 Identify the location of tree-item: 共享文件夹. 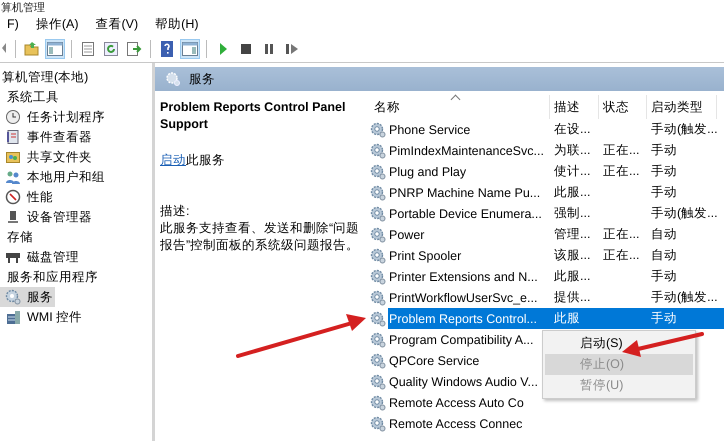
(59, 157).